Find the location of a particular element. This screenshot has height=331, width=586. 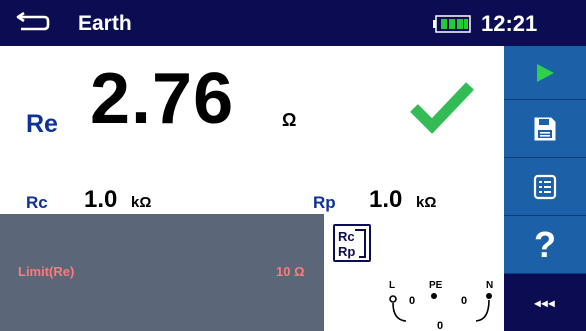

limit-label: Limit(Re) is located at coordinates (46, 271).